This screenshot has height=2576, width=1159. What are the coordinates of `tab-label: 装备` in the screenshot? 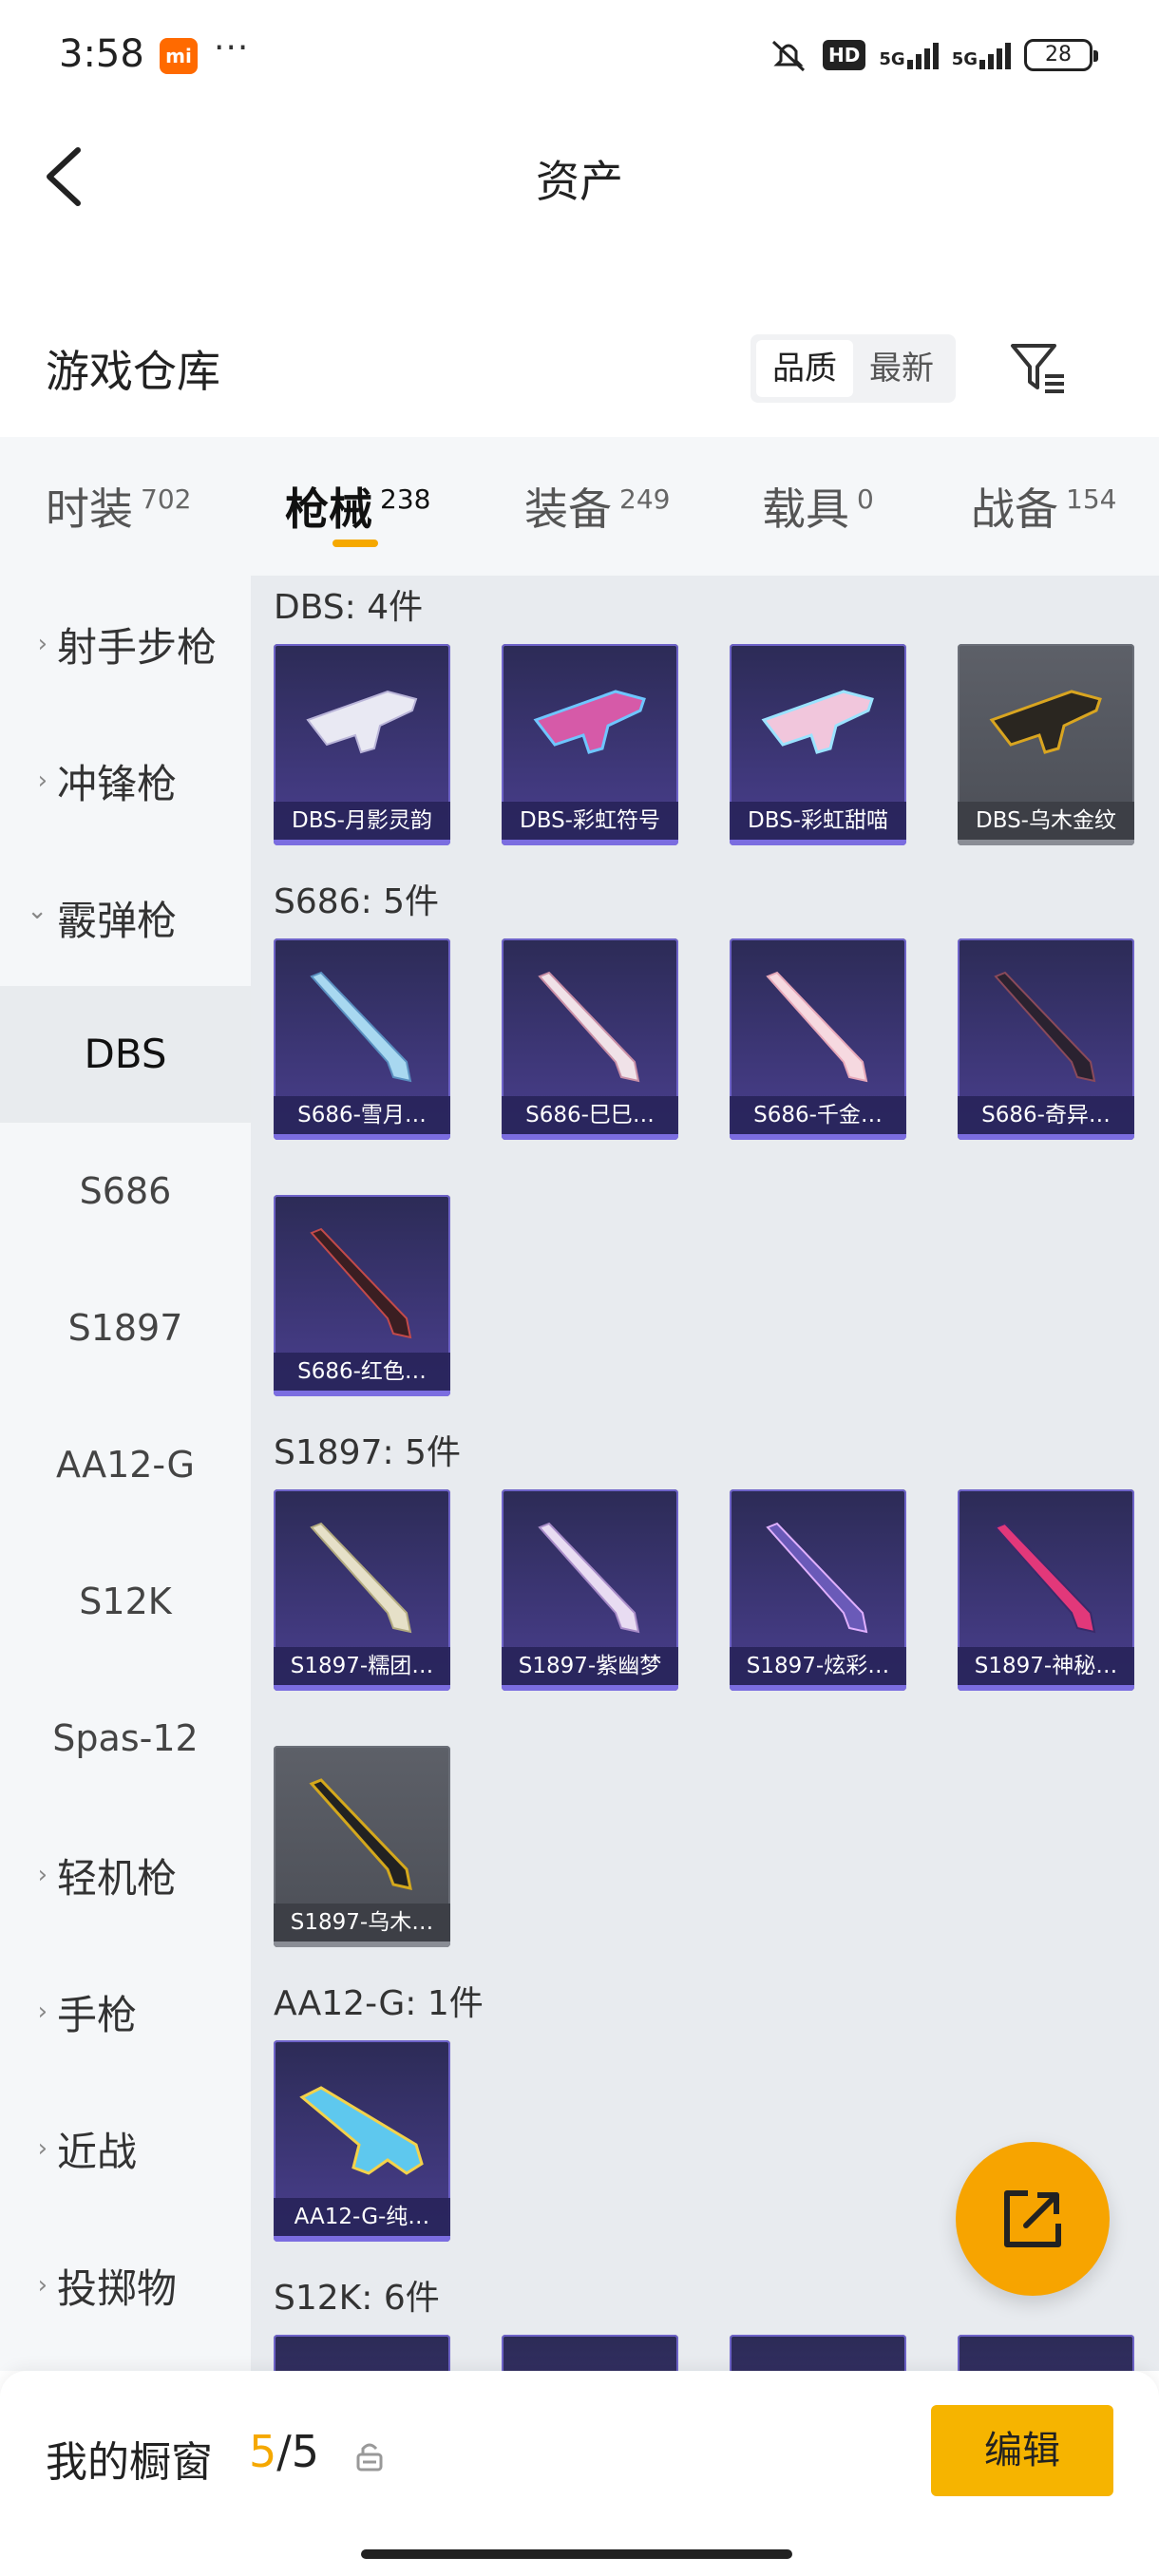 It's located at (568, 509).